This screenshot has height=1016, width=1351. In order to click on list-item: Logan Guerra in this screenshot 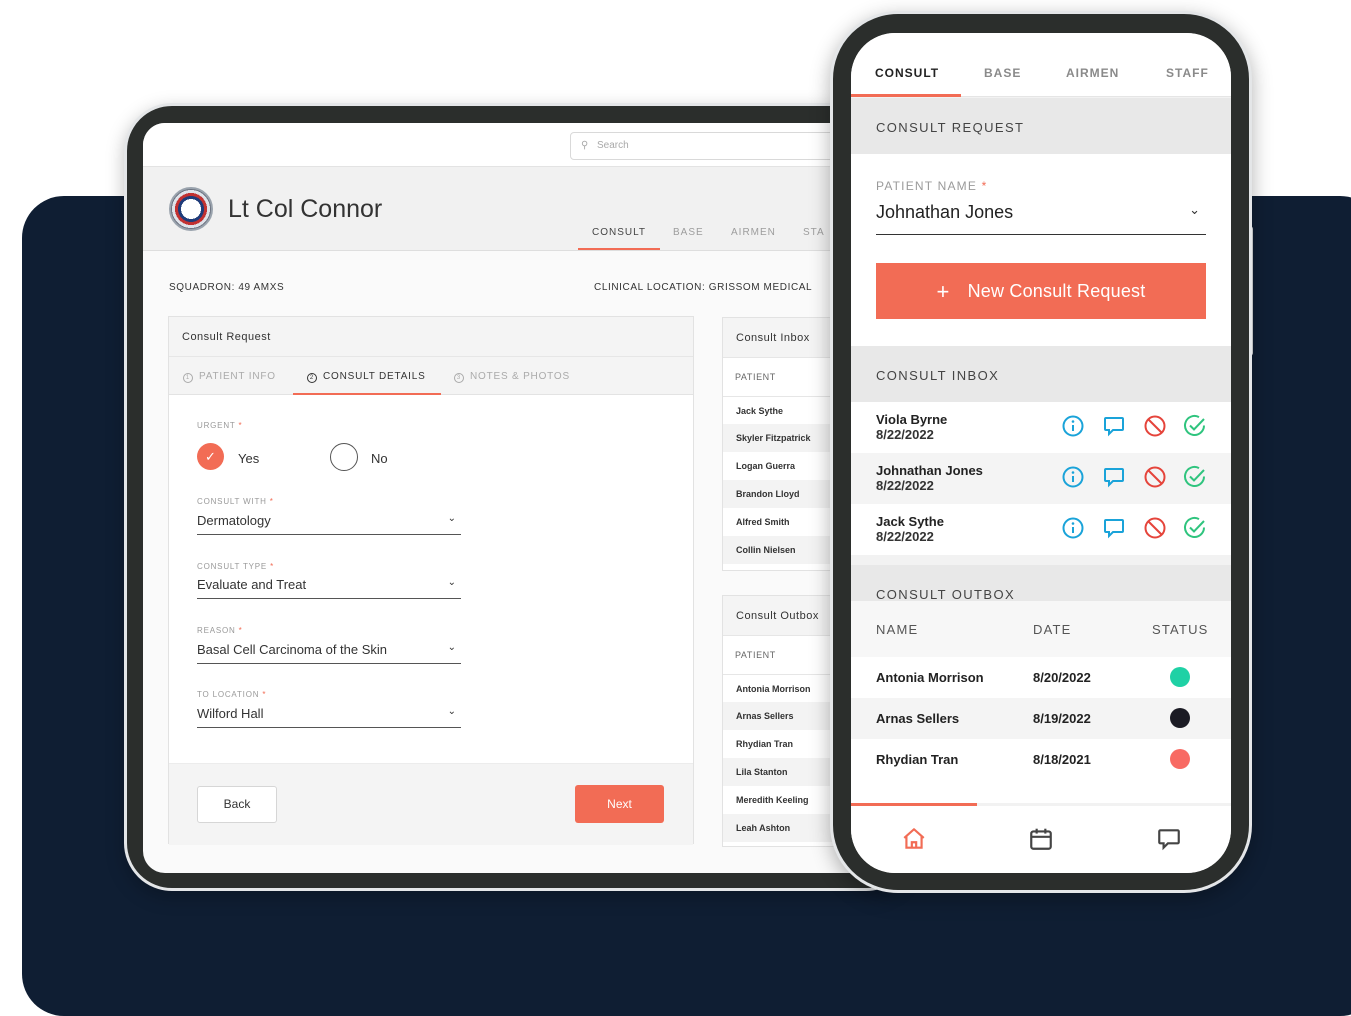, I will do `click(783, 466)`.